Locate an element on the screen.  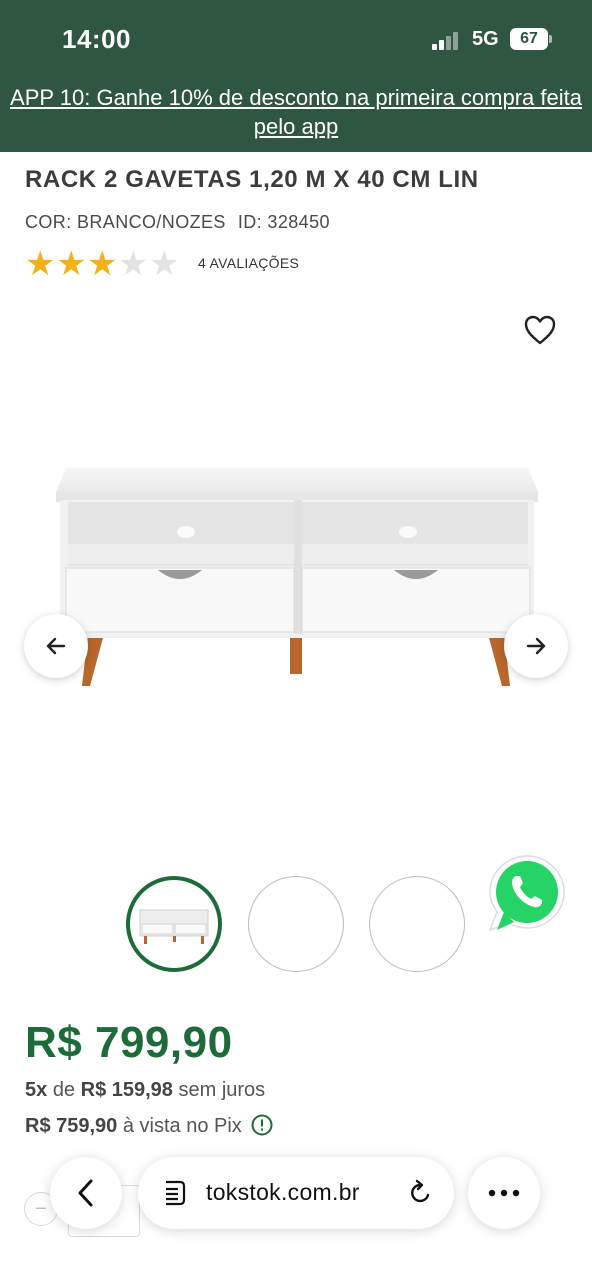
product-image is located at coordinates (297, 577).